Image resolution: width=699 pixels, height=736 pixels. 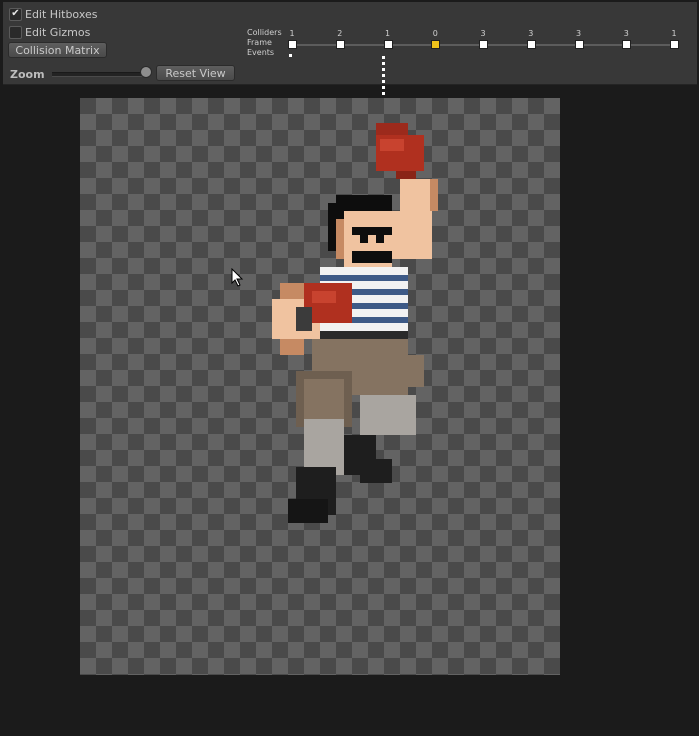 I want to click on zoom-slider, so click(x=101, y=74).